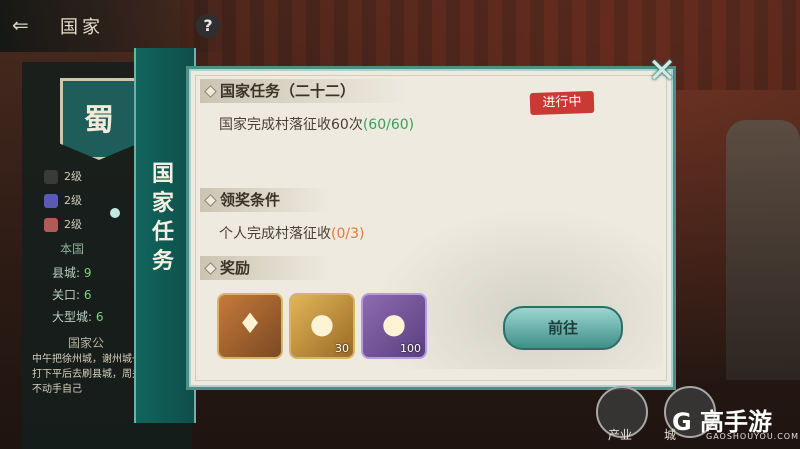 The height and width of the screenshot is (449, 800). Describe the element at coordinates (72, 249) in the screenshot. I see `stats-title: 本国` at that location.